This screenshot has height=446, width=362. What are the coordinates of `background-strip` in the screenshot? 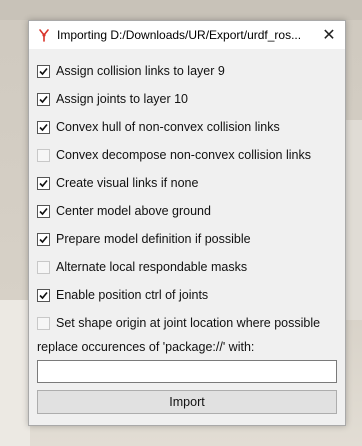 It's located at (181, 10).